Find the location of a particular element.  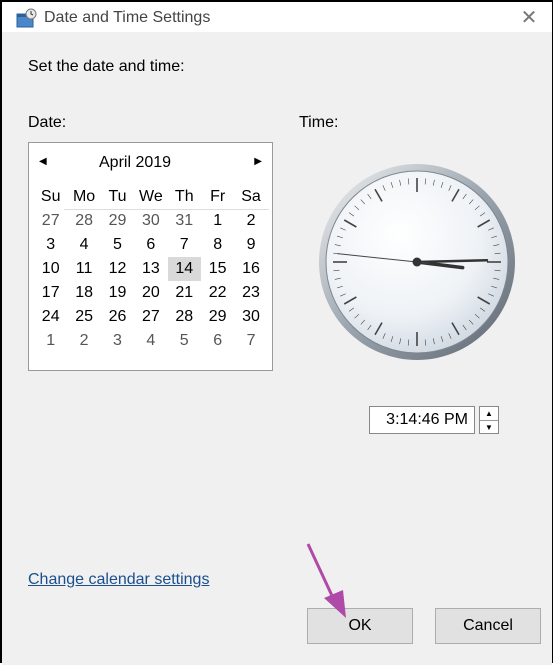

calendar-week-row: 24 25 26 27 28 29 30 is located at coordinates (151, 317).